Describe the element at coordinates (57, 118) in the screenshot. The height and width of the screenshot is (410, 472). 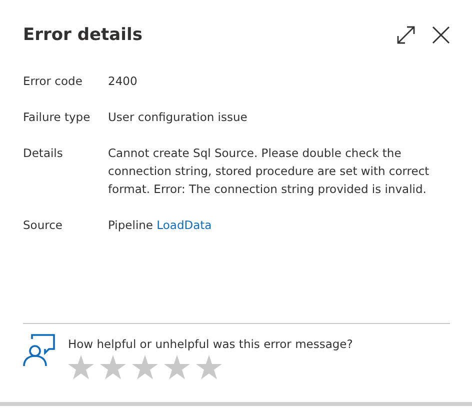
I see `field-label: Failure type` at that location.